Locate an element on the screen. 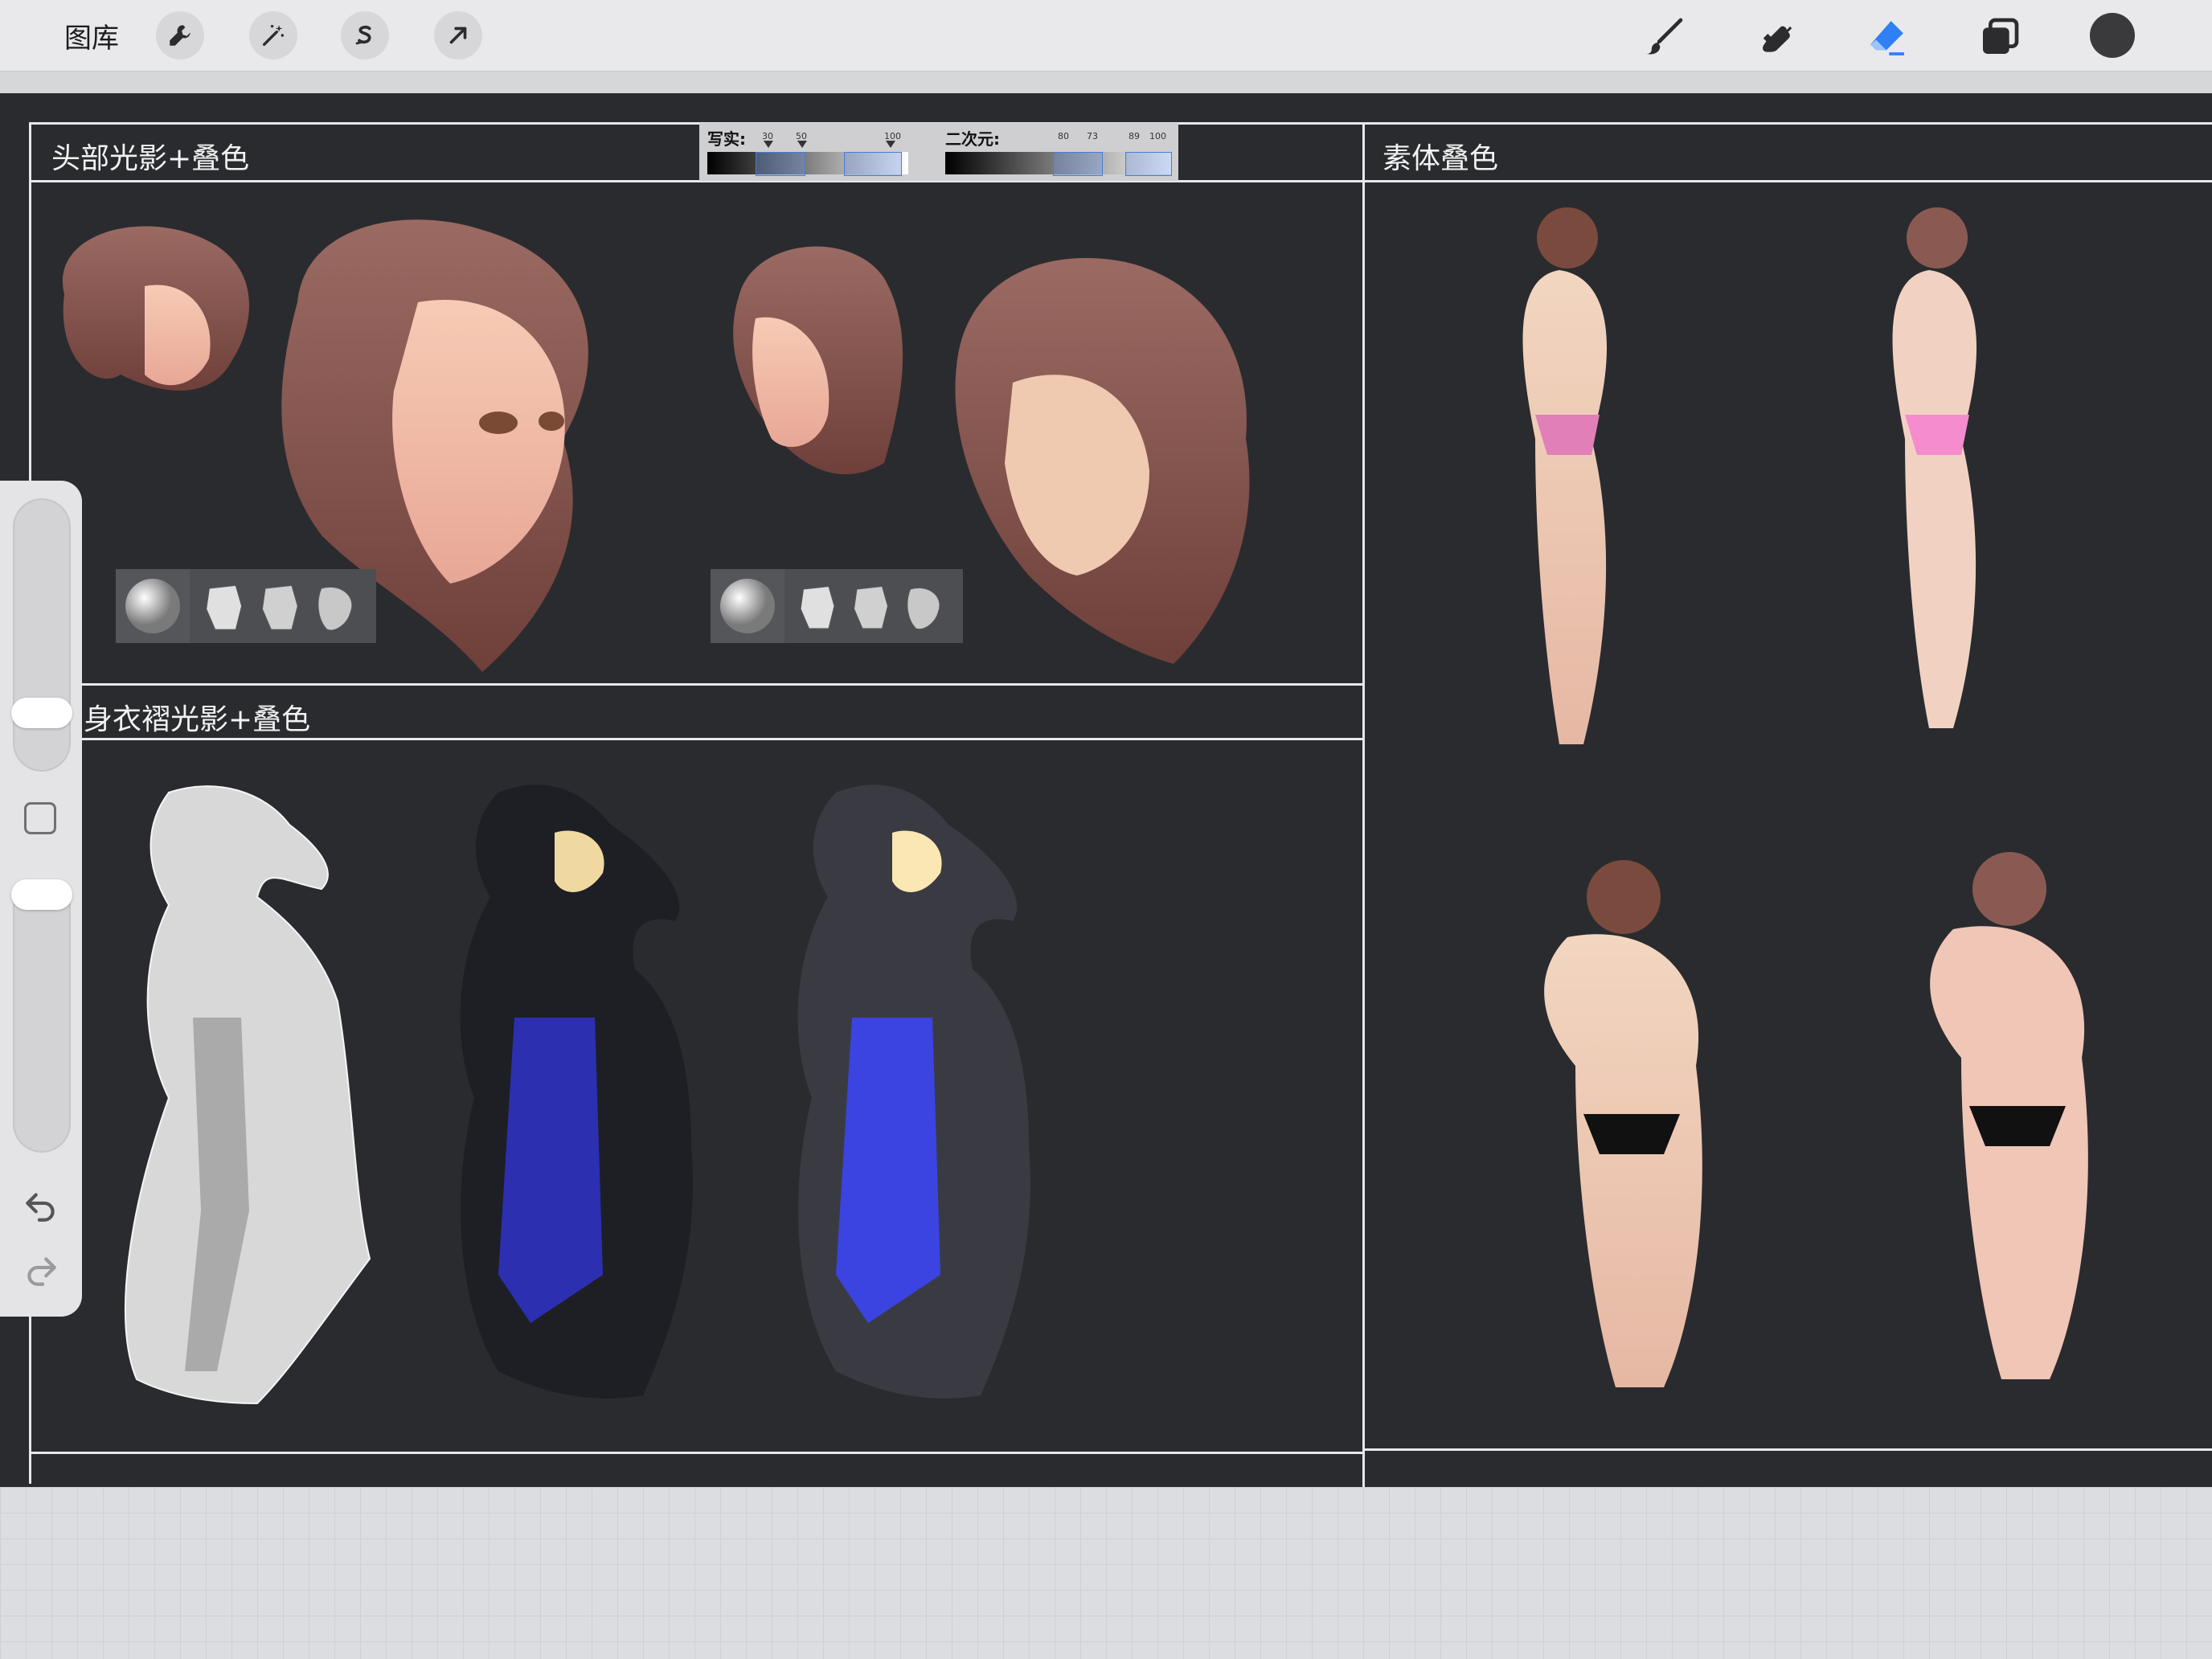 Image resolution: width=2212 pixels, height=1659 pixels. head-panel-title: 头部光影+叠色 is located at coordinates (150, 158).